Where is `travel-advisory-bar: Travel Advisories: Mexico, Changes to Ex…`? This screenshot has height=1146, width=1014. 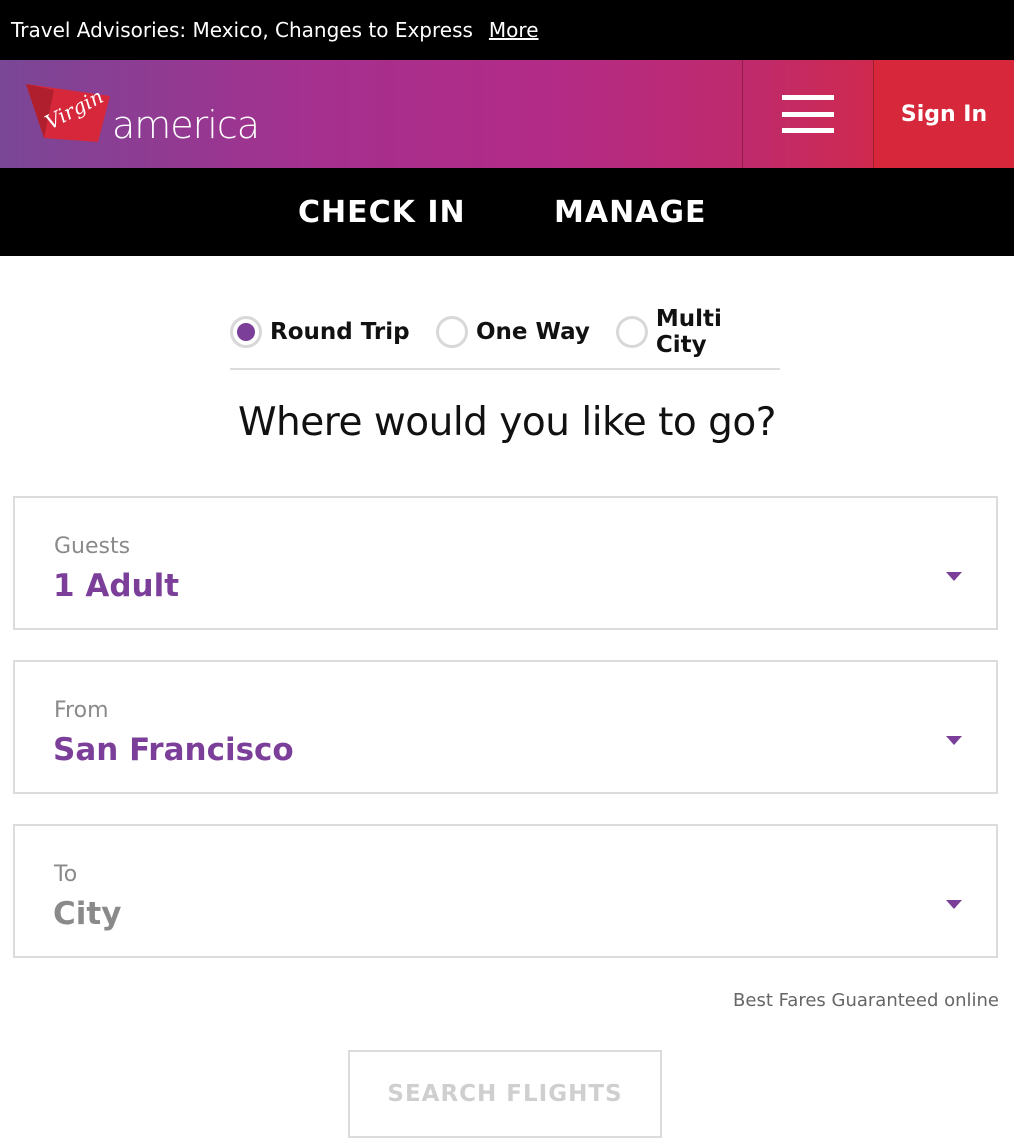
travel-advisory-bar: Travel Advisories: Mexico, Changes to Ex… is located at coordinates (507, 30).